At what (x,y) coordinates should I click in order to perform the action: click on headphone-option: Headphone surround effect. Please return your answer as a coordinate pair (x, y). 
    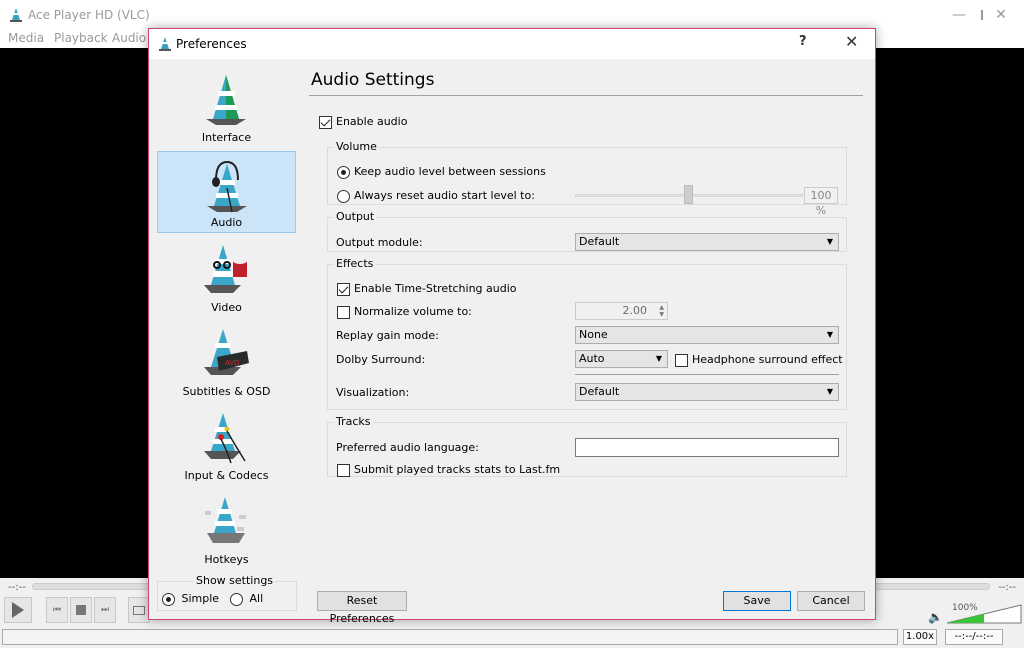
    Looking at the image, I should click on (759, 360).